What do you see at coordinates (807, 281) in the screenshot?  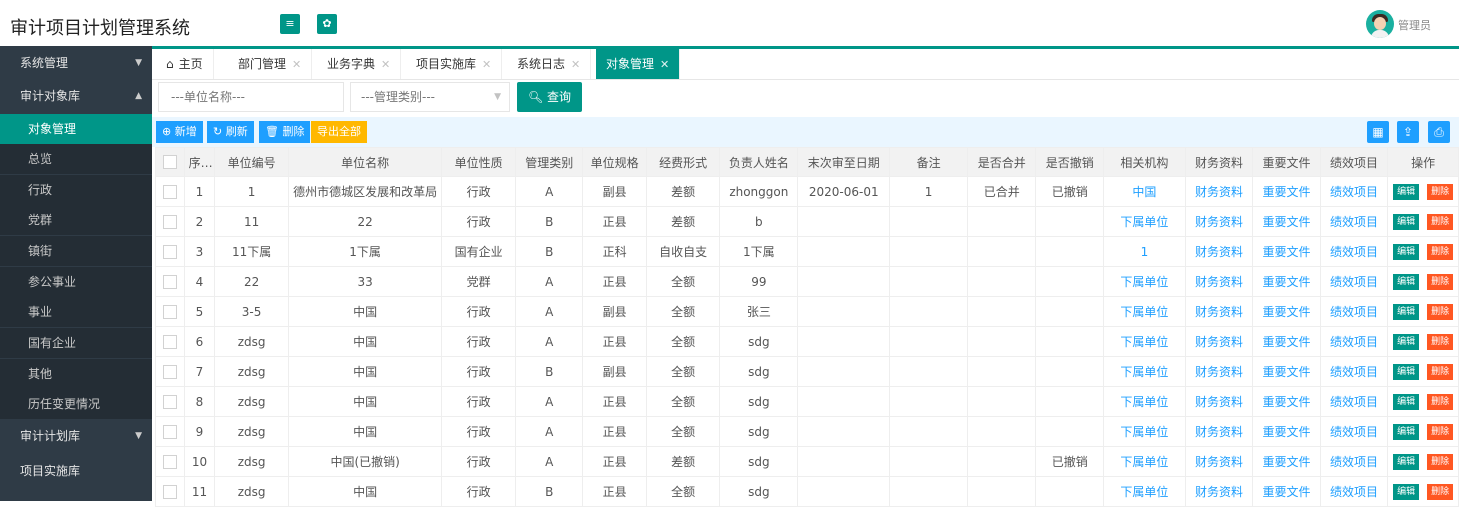 I see `table-row: 4 22 33 党群 A 正县 全额 99 下属单位 财务资料 重要文件 绩效项目 编辑 删除` at bounding box center [807, 281].